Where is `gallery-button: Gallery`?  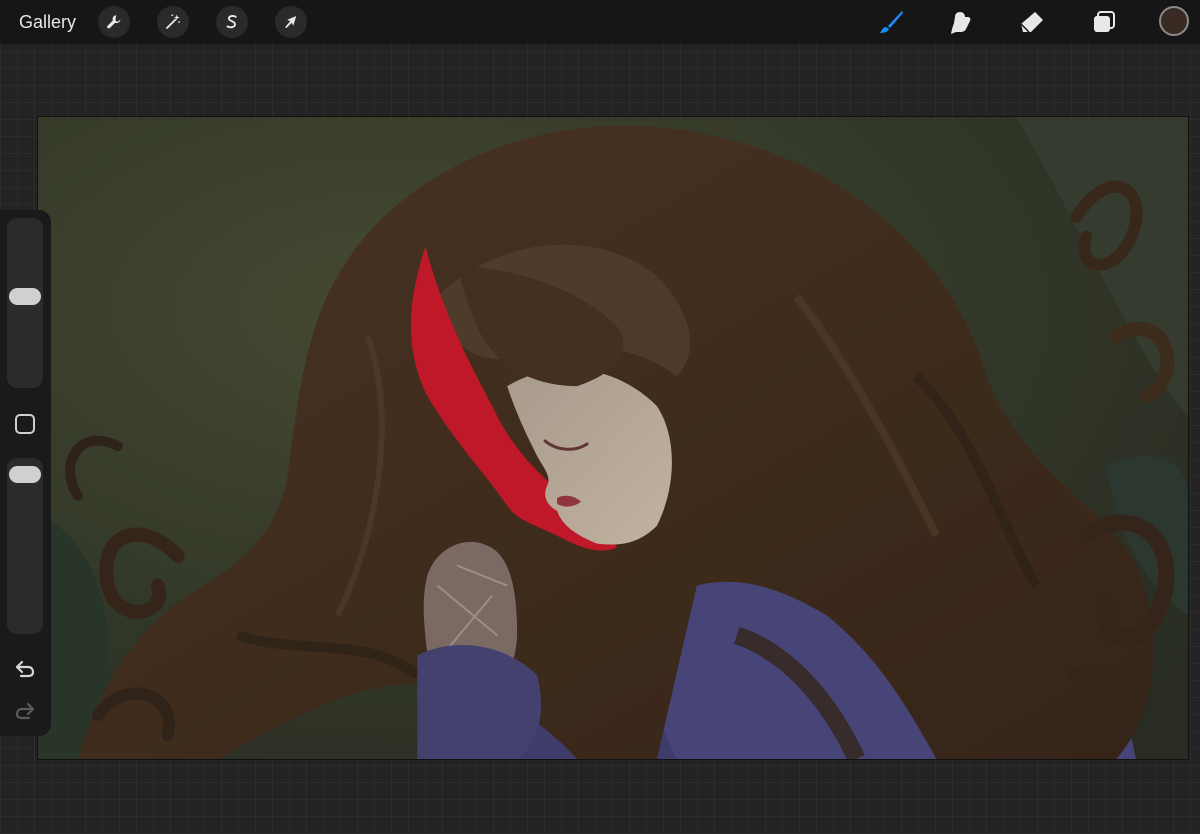
gallery-button: Gallery is located at coordinates (47, 22).